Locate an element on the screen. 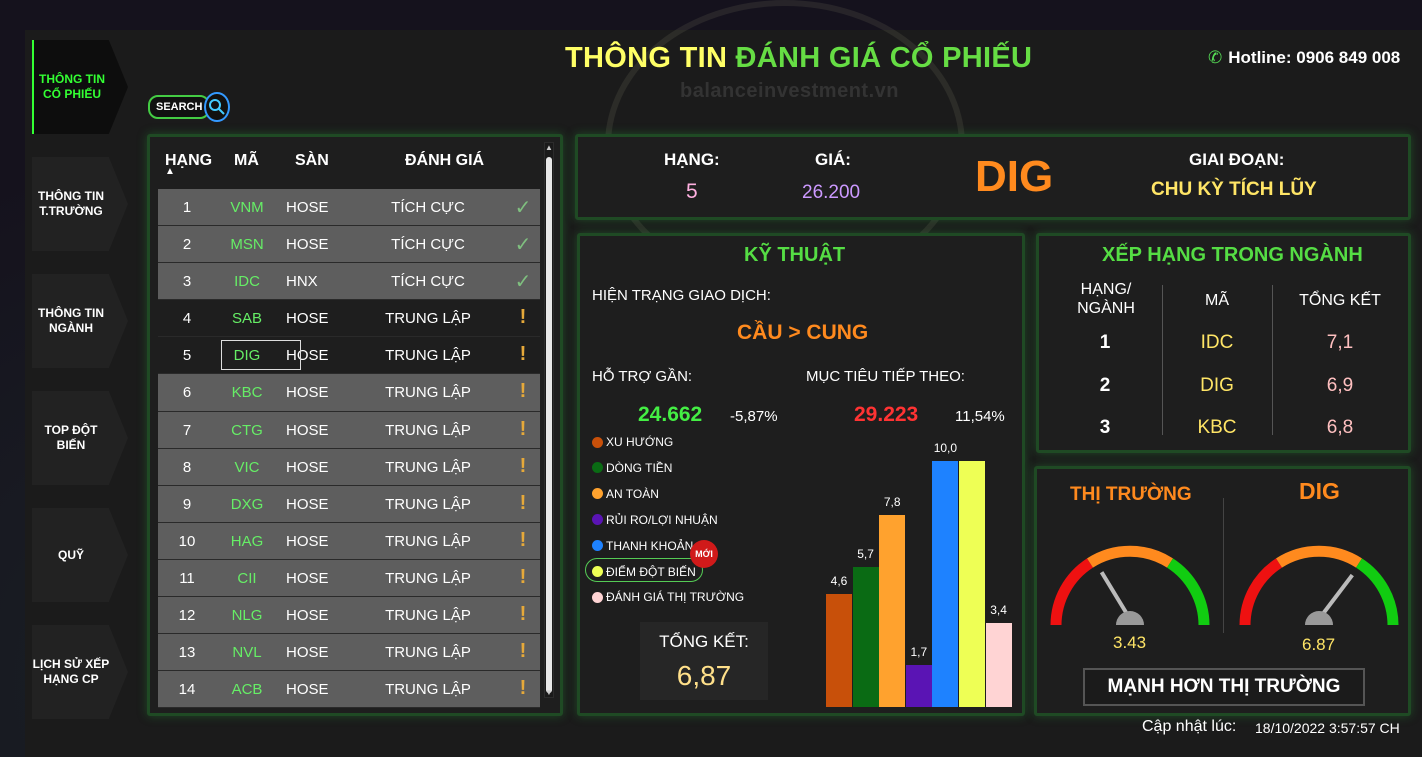 This screenshot has height=757, width=1422. sidebar-item-top-breakout: TOP ĐỘT BIẾN is located at coordinates (80, 438).